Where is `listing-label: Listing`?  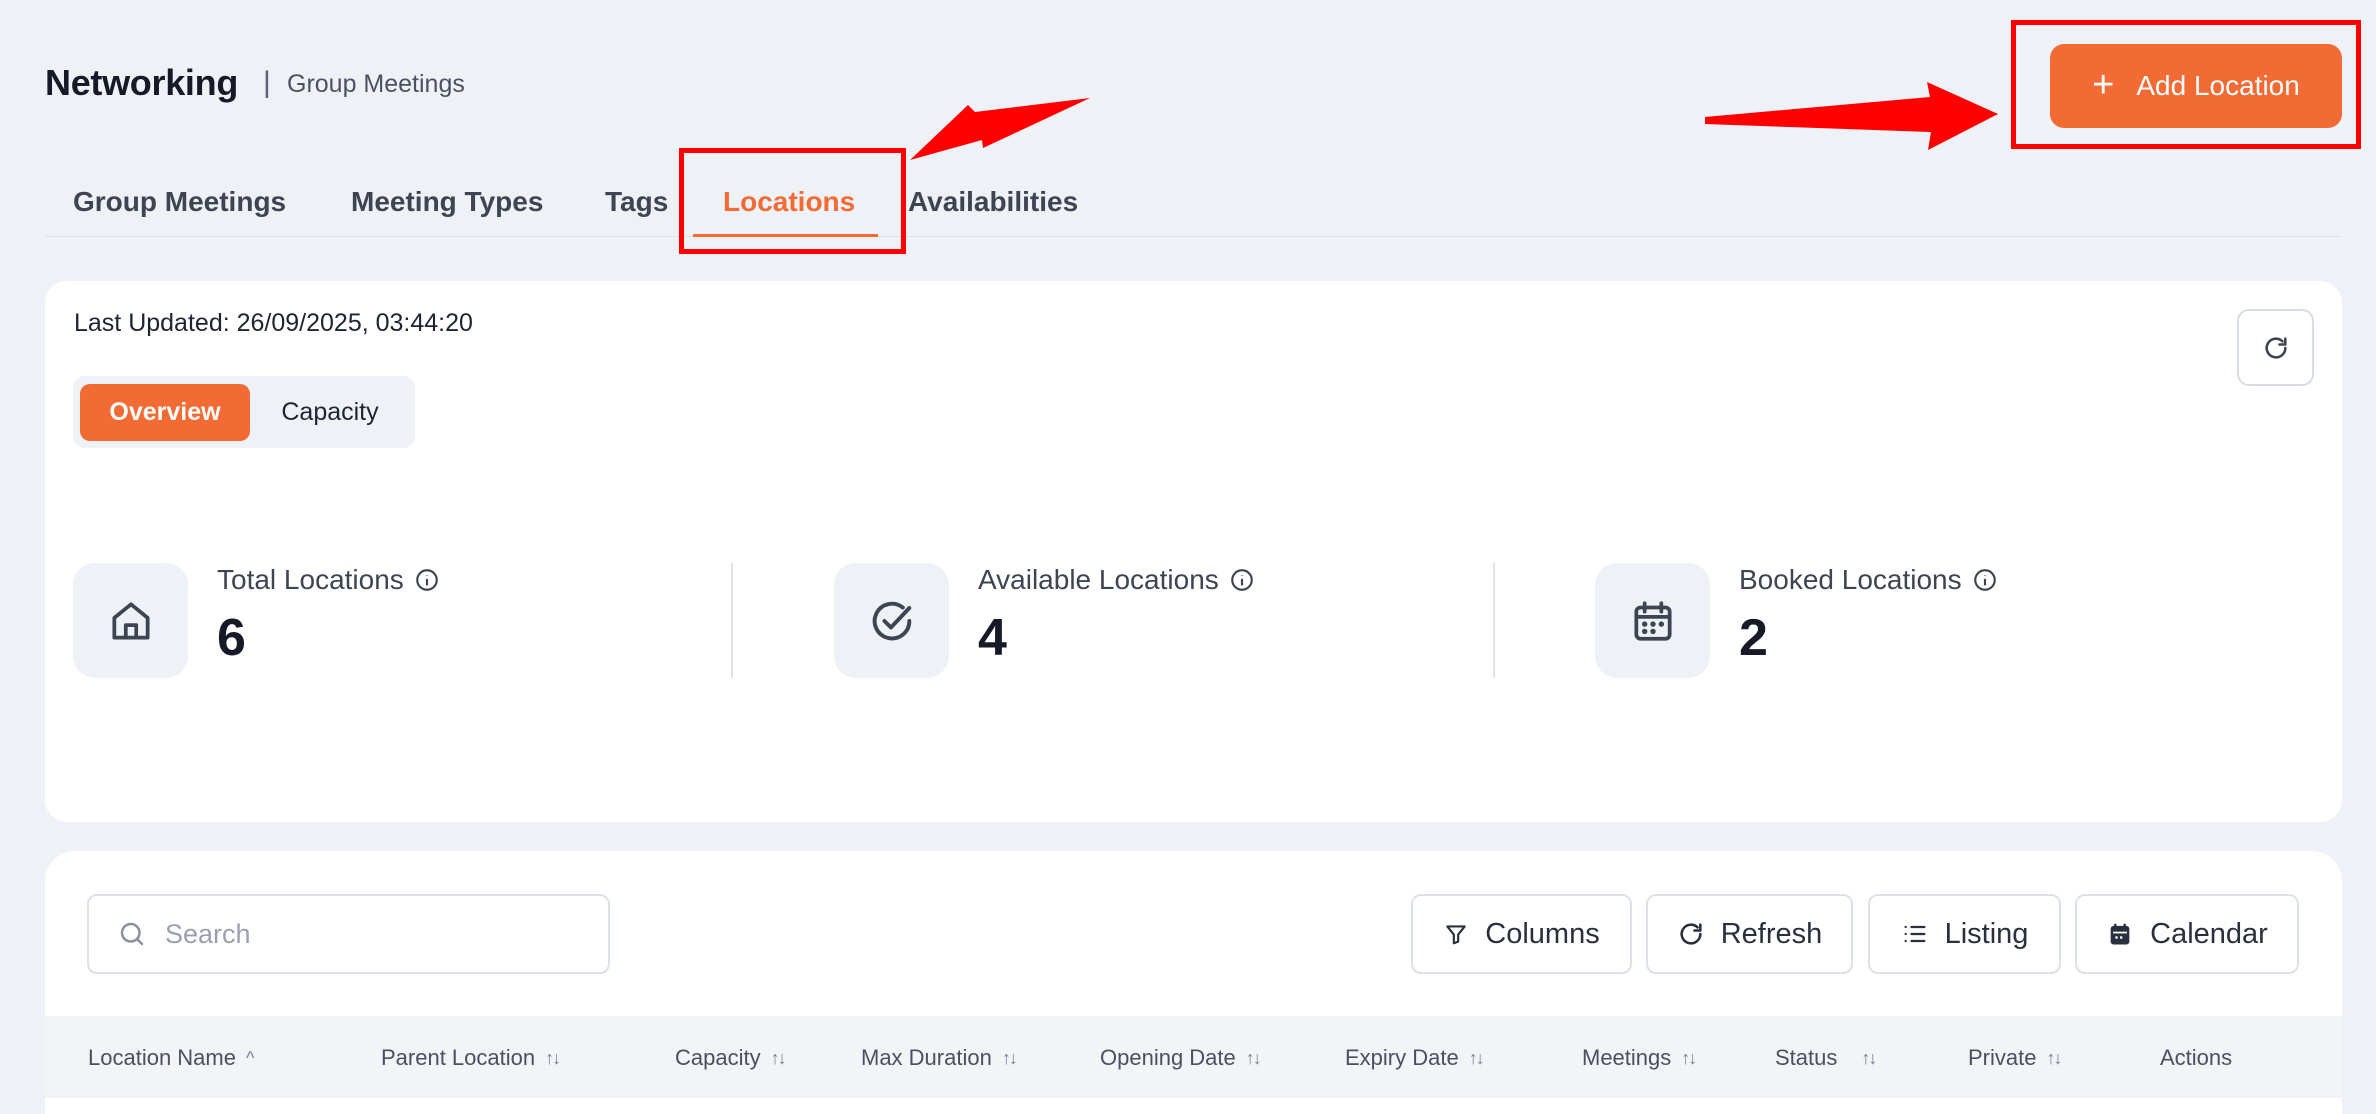
listing-label: Listing is located at coordinates (1986, 933).